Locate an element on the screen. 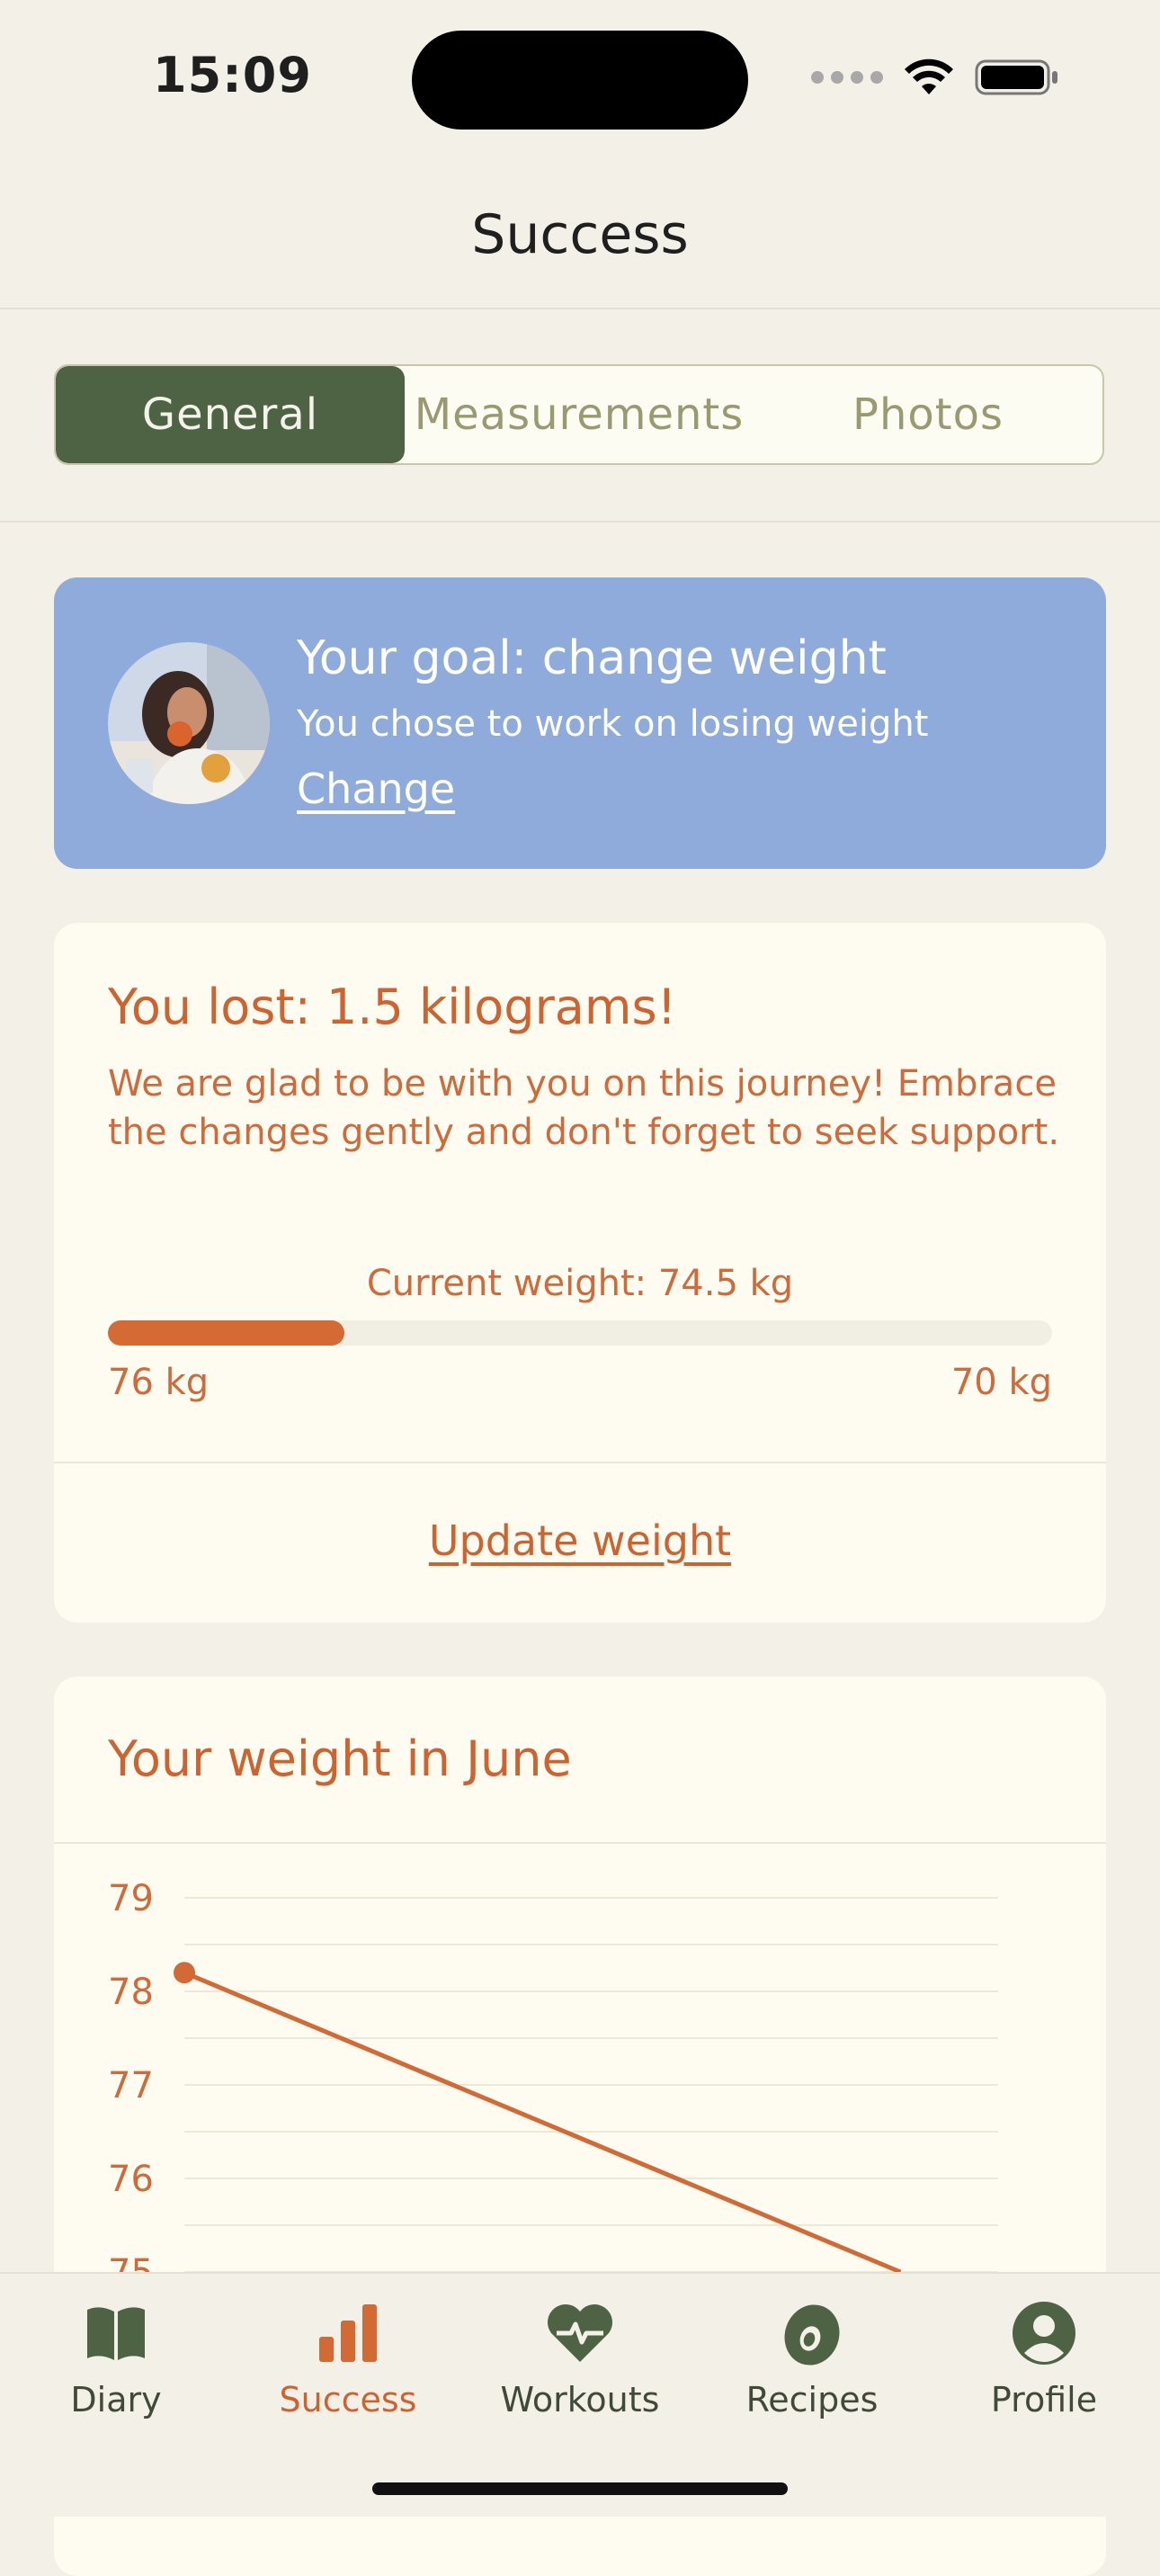  weight-lost-title: You lost: 1.5 kilograms! is located at coordinates (392, 1007).